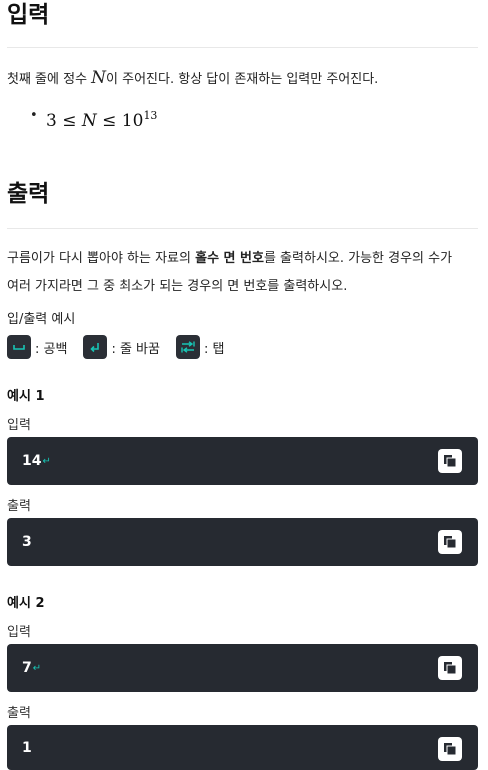  I want to click on input-text-after: 이 주어진다. 항상 답이 존재하는 입력만 주어진다., so click(242, 79).